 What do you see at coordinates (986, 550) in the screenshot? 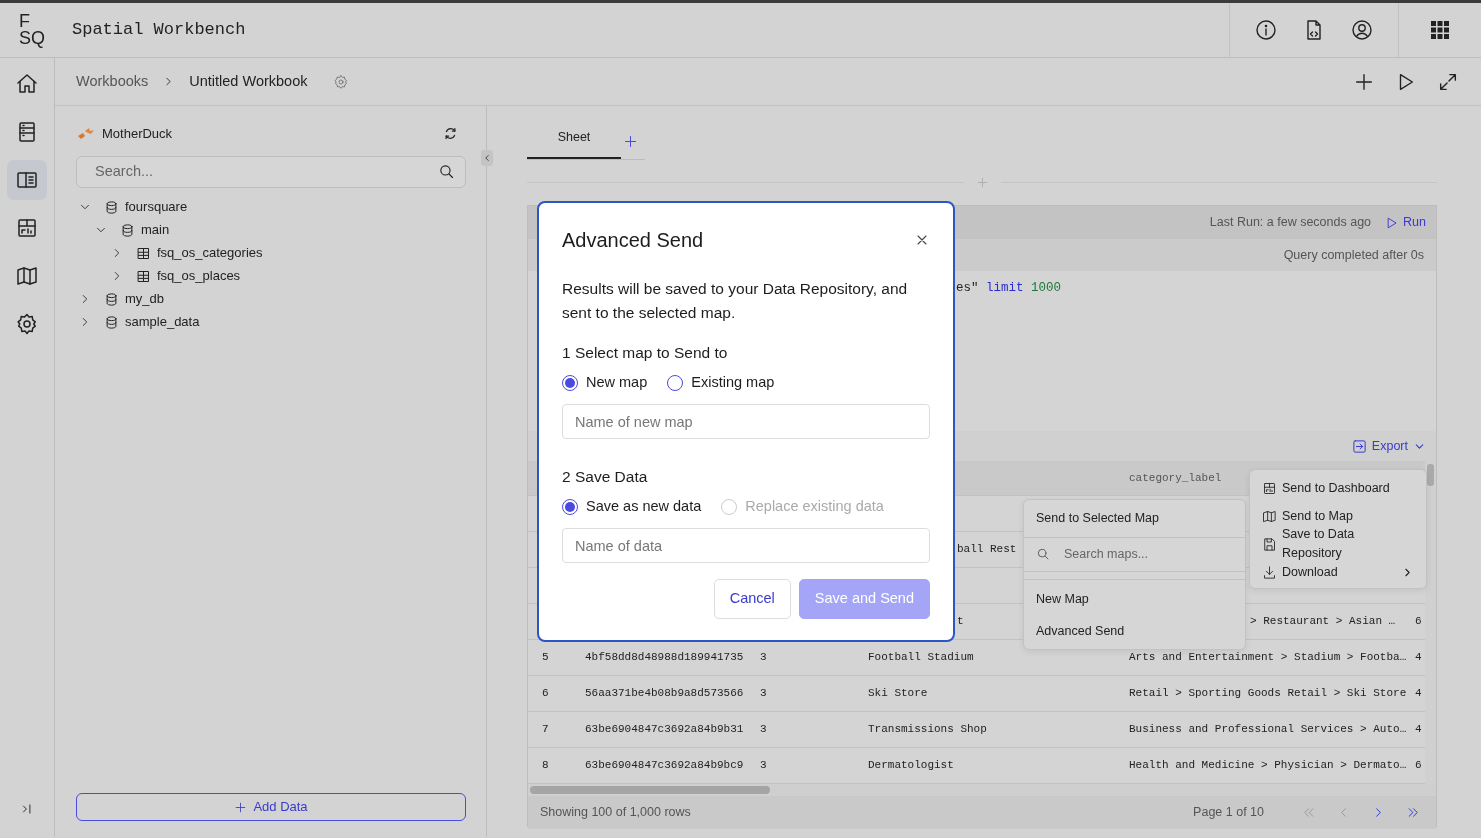
I see `table-cell-text: ball Rest` at bounding box center [986, 550].